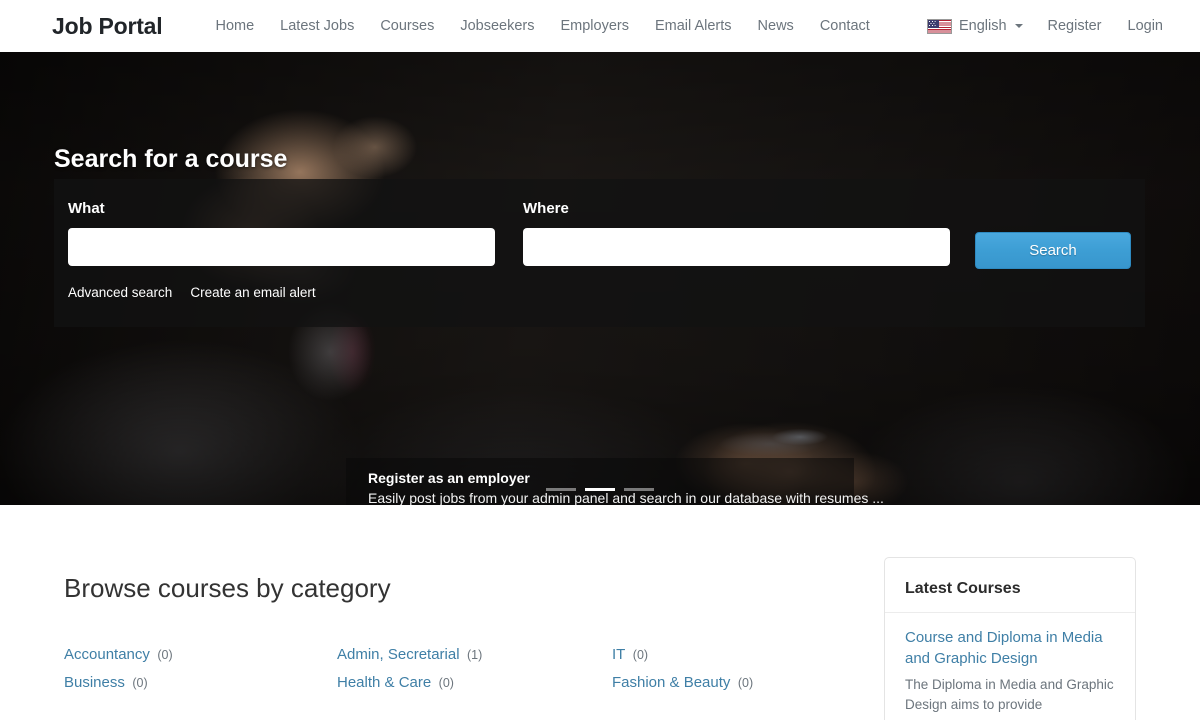  What do you see at coordinates (845, 26) in the screenshot?
I see `nav-item-contact: Contact` at bounding box center [845, 26].